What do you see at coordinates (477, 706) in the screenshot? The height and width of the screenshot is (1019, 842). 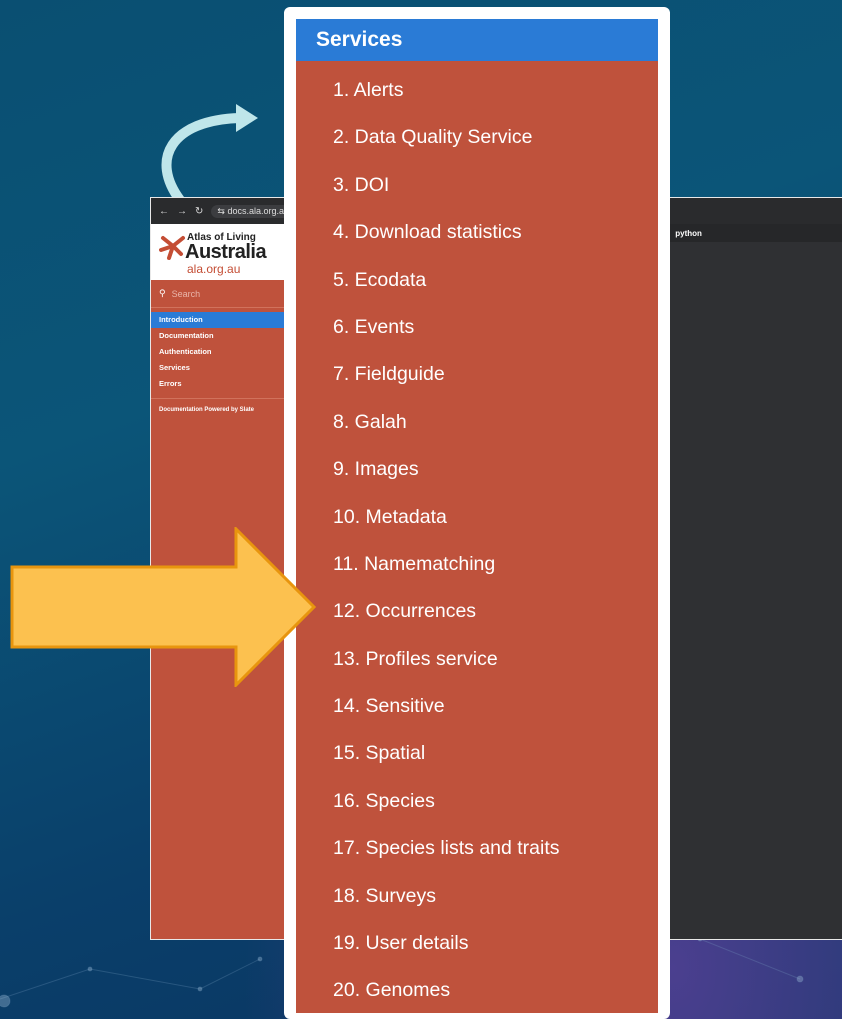 I see `service-item-sensitive: 14. Sensitive` at bounding box center [477, 706].